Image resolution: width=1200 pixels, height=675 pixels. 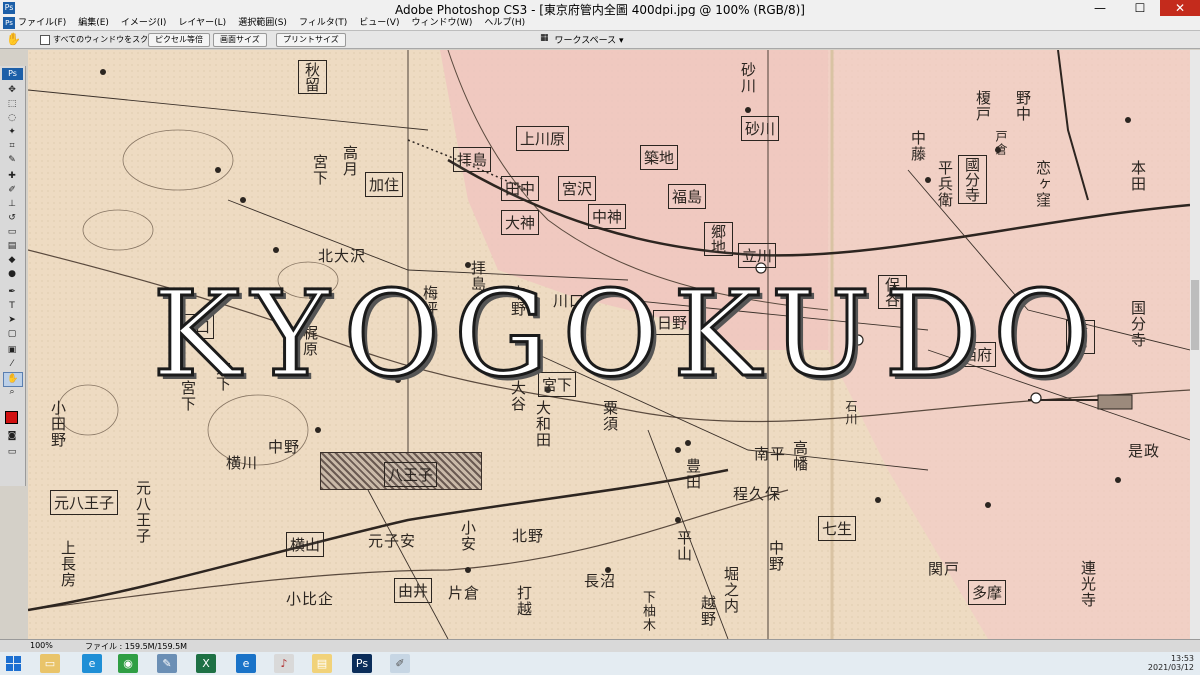 I want to click on zoom-level: 100%, so click(x=41, y=645).